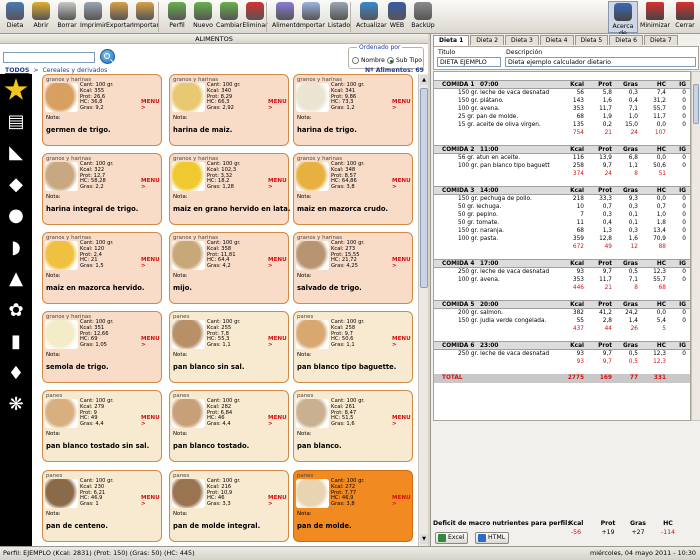 The image size is (700, 560). Describe the element at coordinates (119, 17) in the screenshot. I see `toolbar-exportar-button: Exportar` at that location.